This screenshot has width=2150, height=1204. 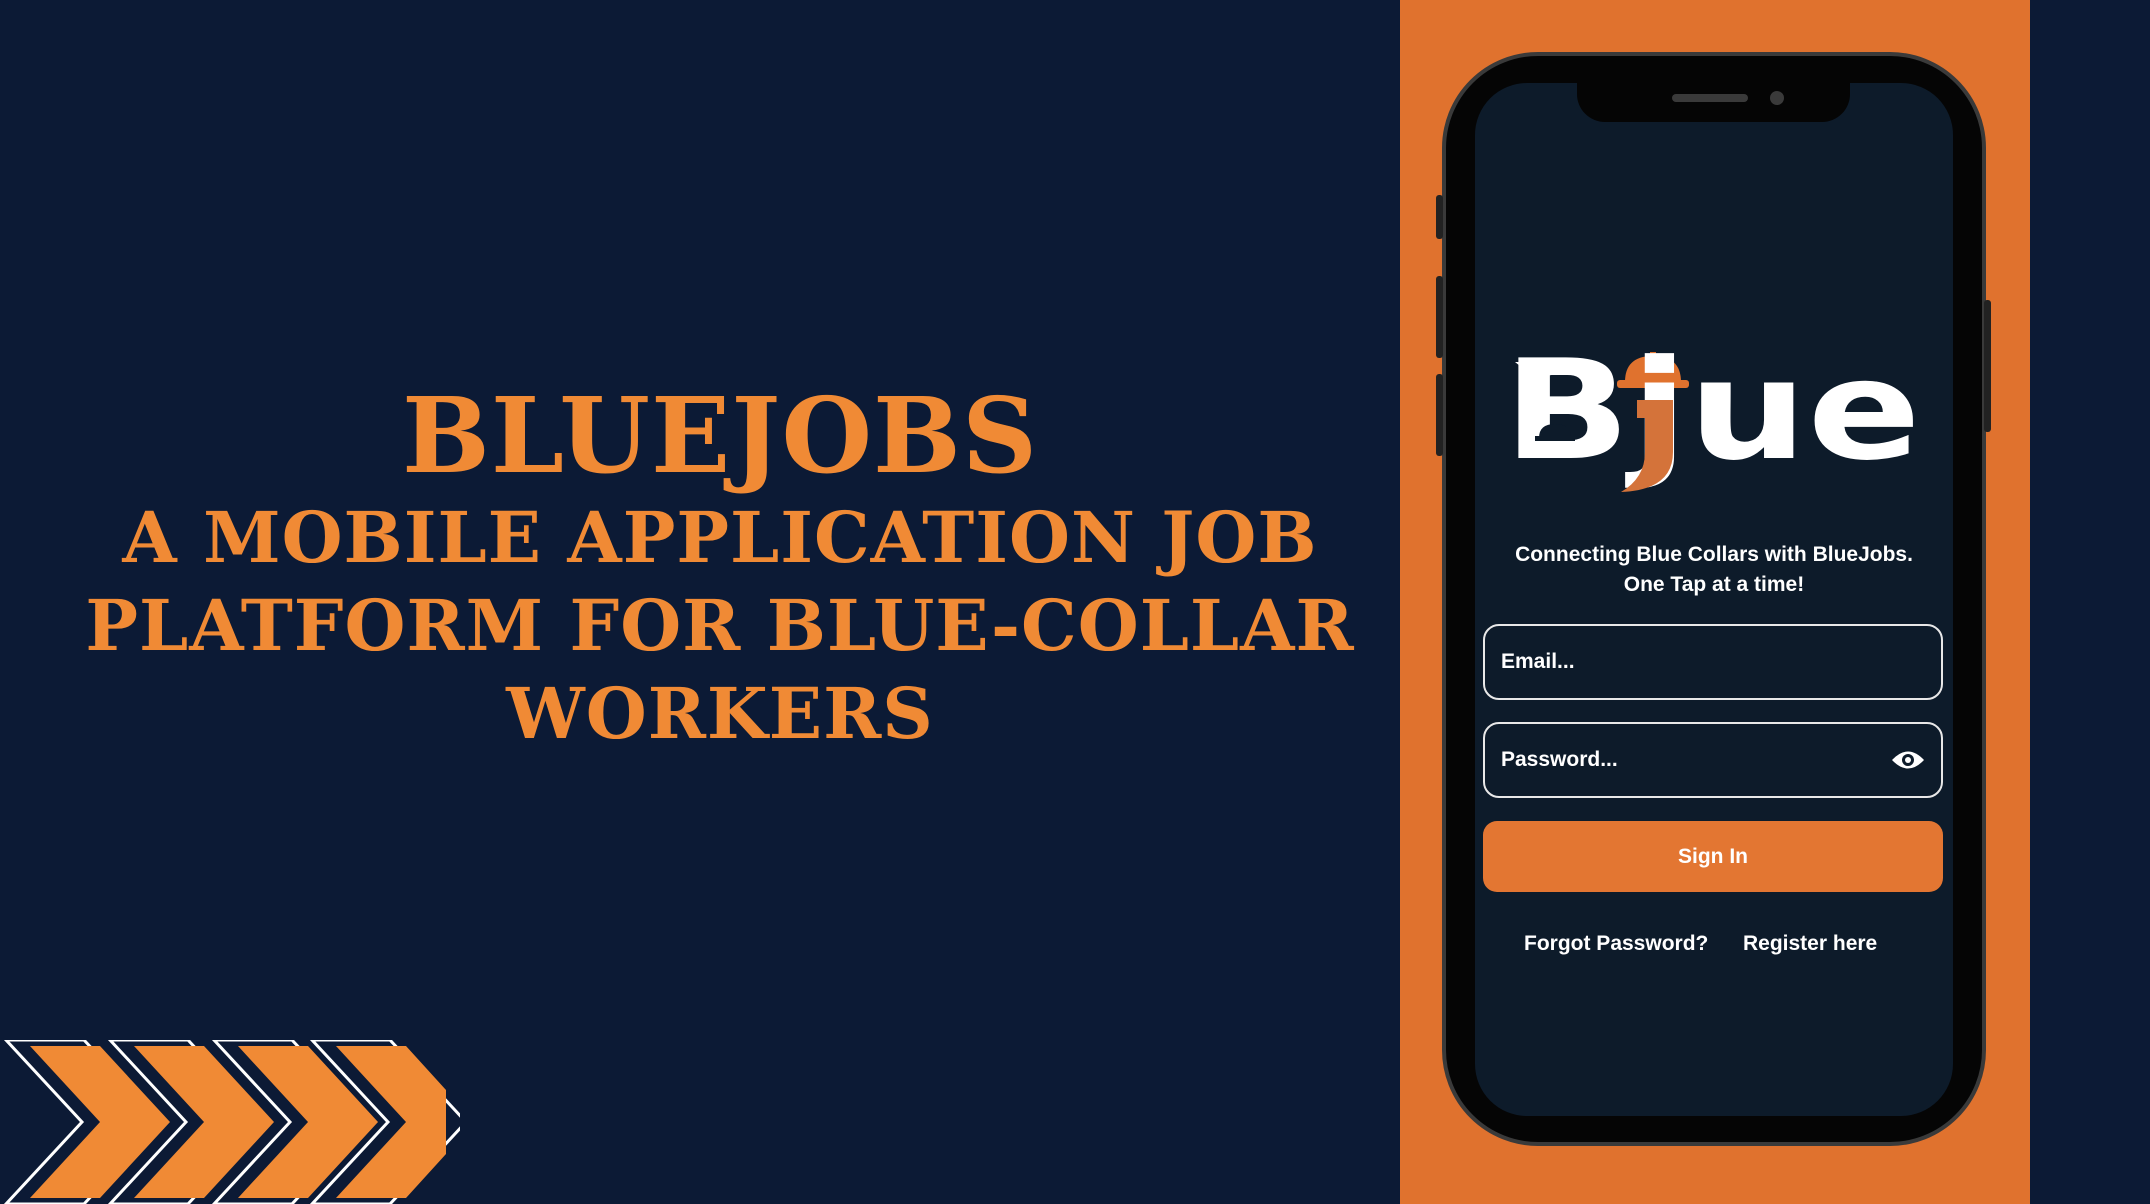 What do you see at coordinates (1714, 554) in the screenshot?
I see `tagline-line-1: Connecting Blue Collars with BlueJobs.` at bounding box center [1714, 554].